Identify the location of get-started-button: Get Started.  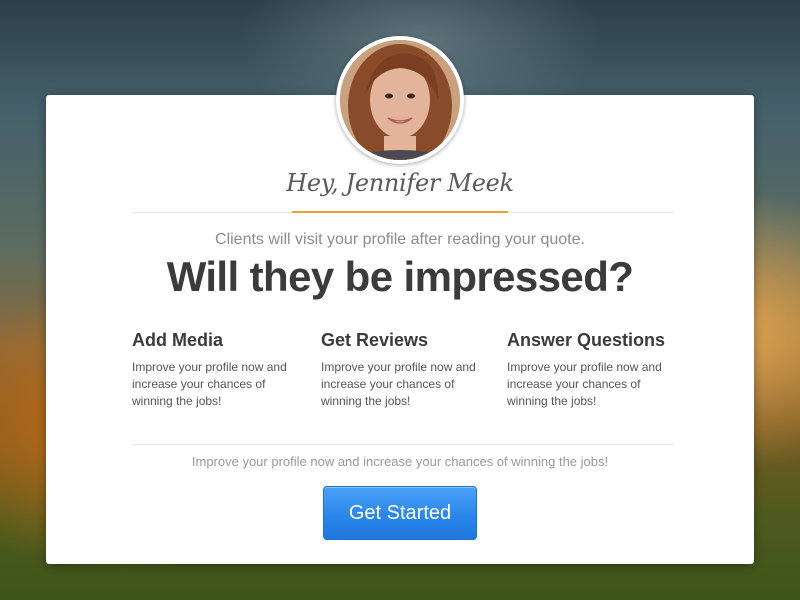
(400, 513).